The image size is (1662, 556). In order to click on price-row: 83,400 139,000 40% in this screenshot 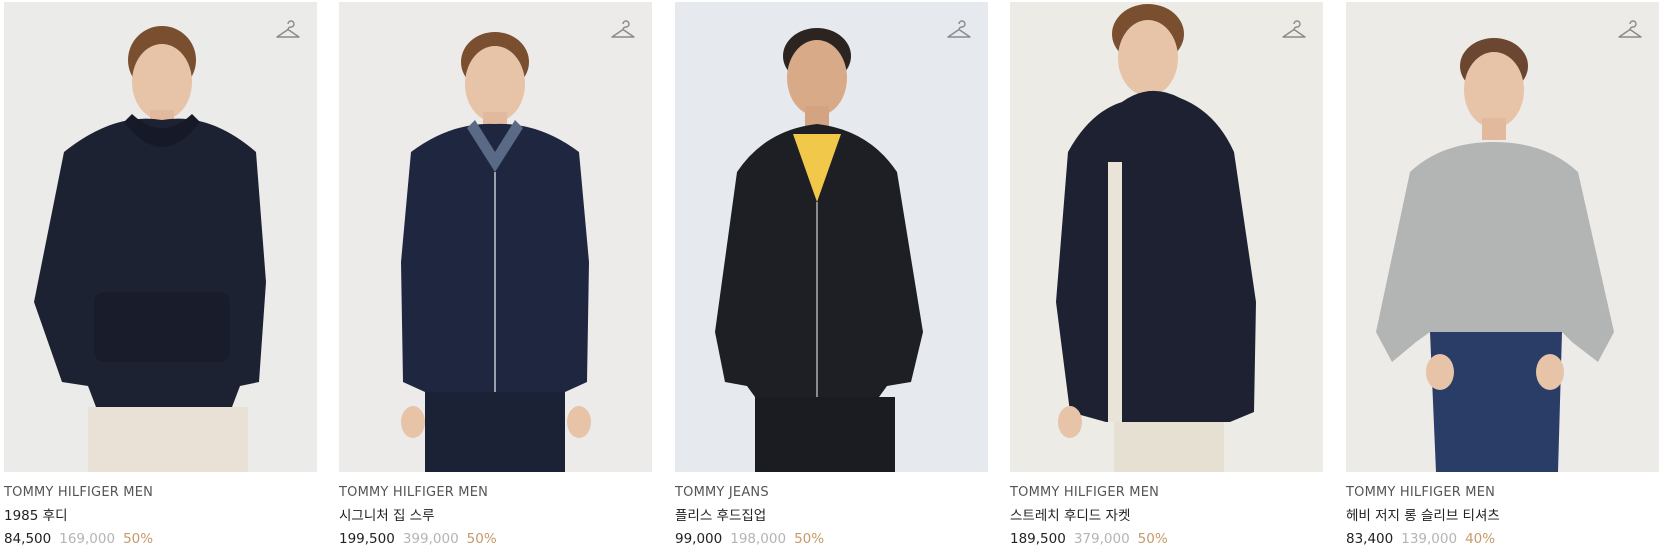, I will do `click(1502, 539)`.